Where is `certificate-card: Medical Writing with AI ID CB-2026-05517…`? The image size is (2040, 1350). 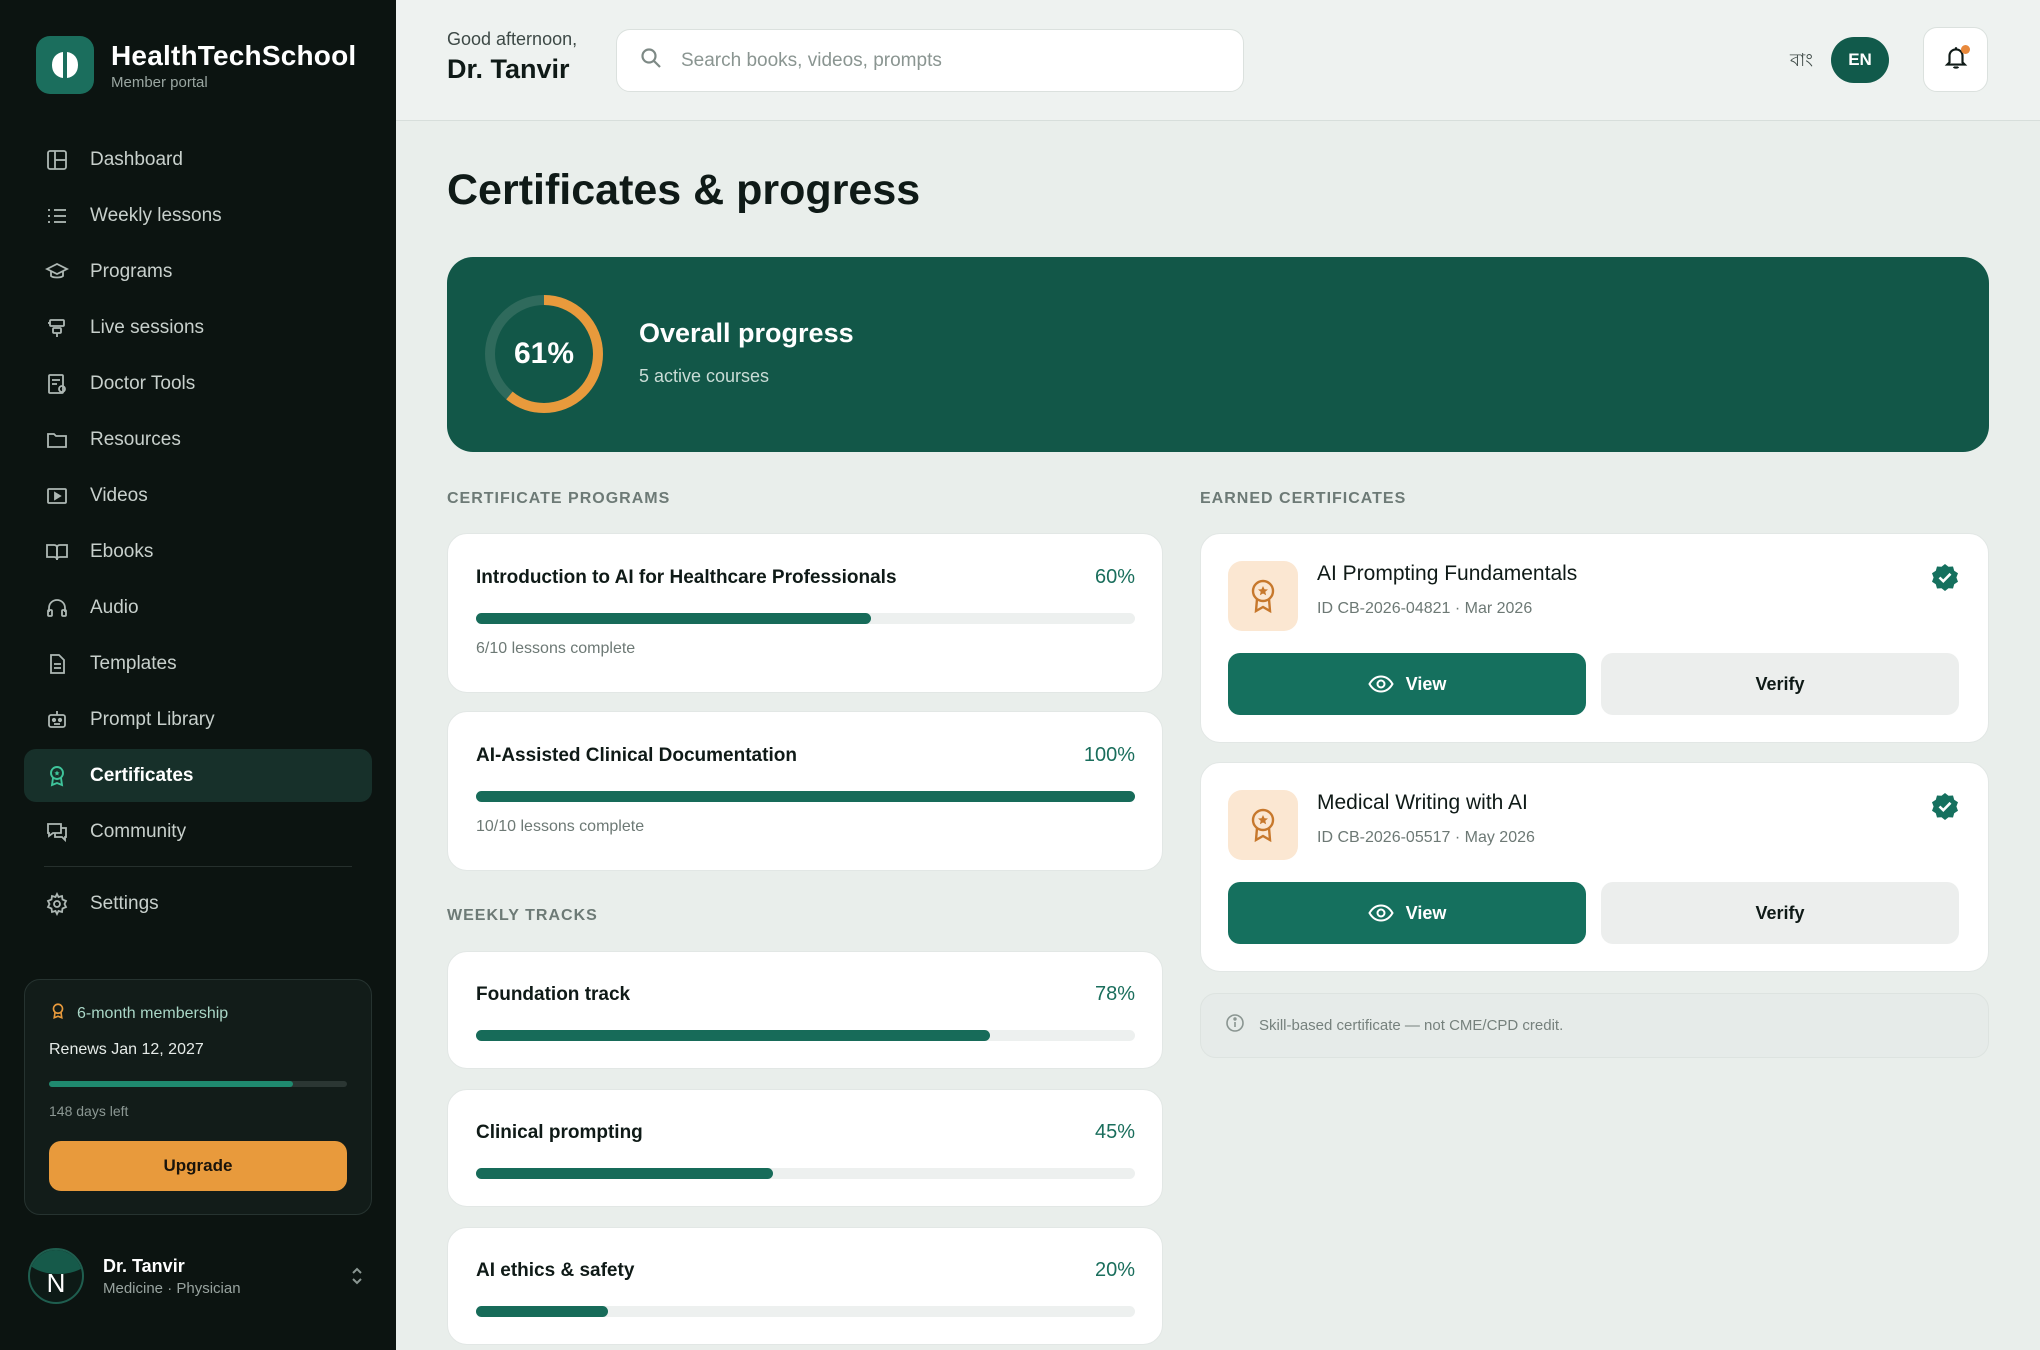
certificate-card: Medical Writing with AI ID CB-2026-05517… is located at coordinates (1594, 867).